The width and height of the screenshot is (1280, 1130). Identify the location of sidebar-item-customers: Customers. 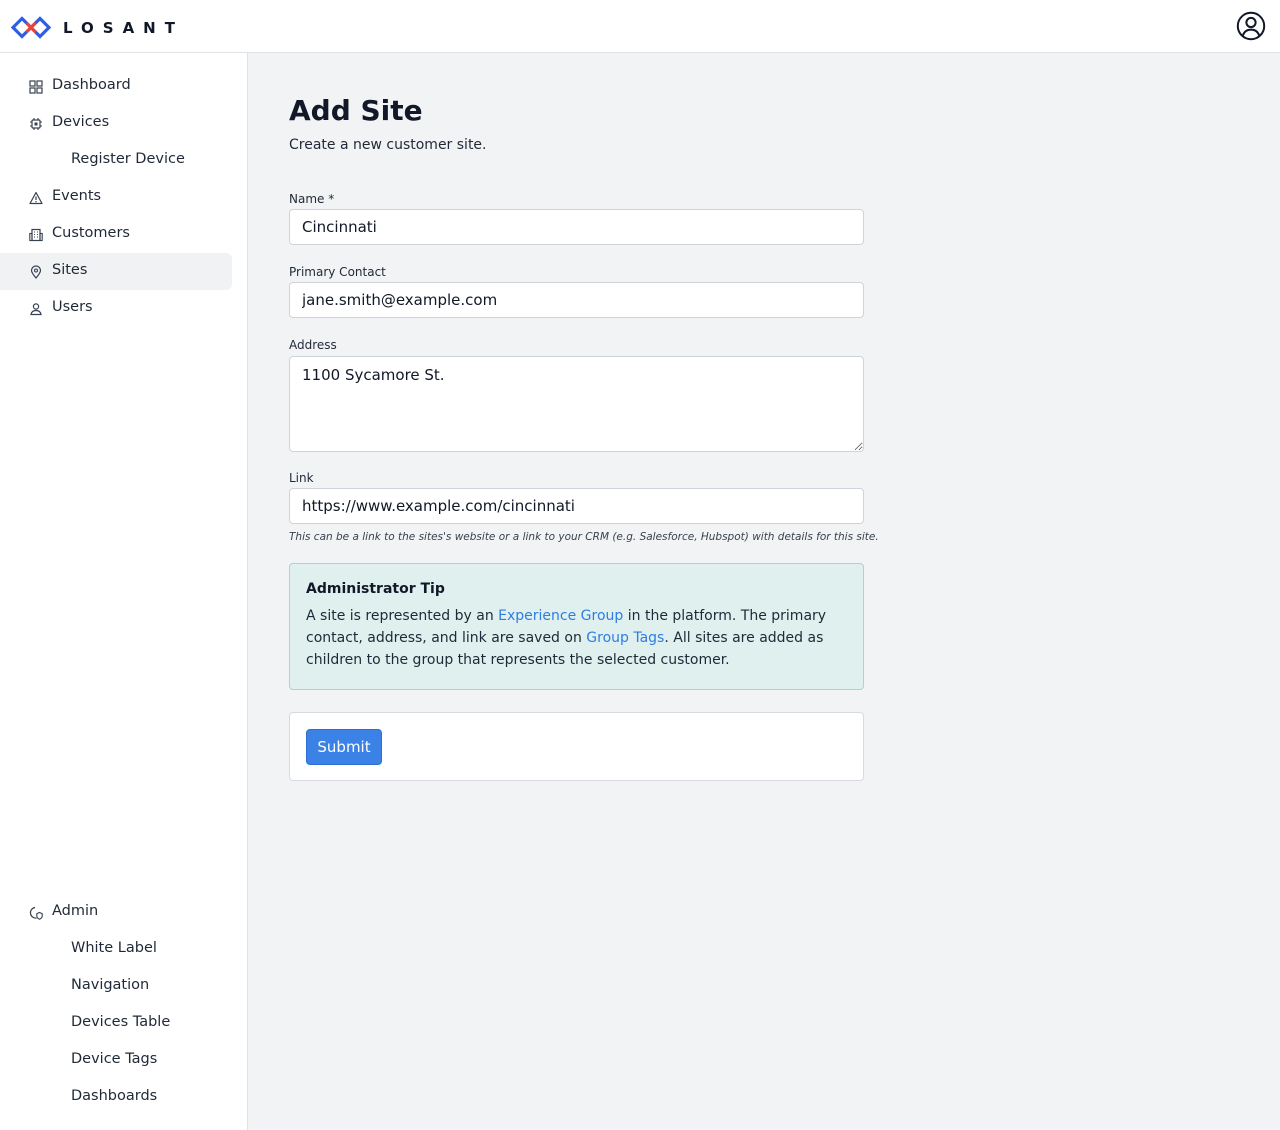
(116, 234).